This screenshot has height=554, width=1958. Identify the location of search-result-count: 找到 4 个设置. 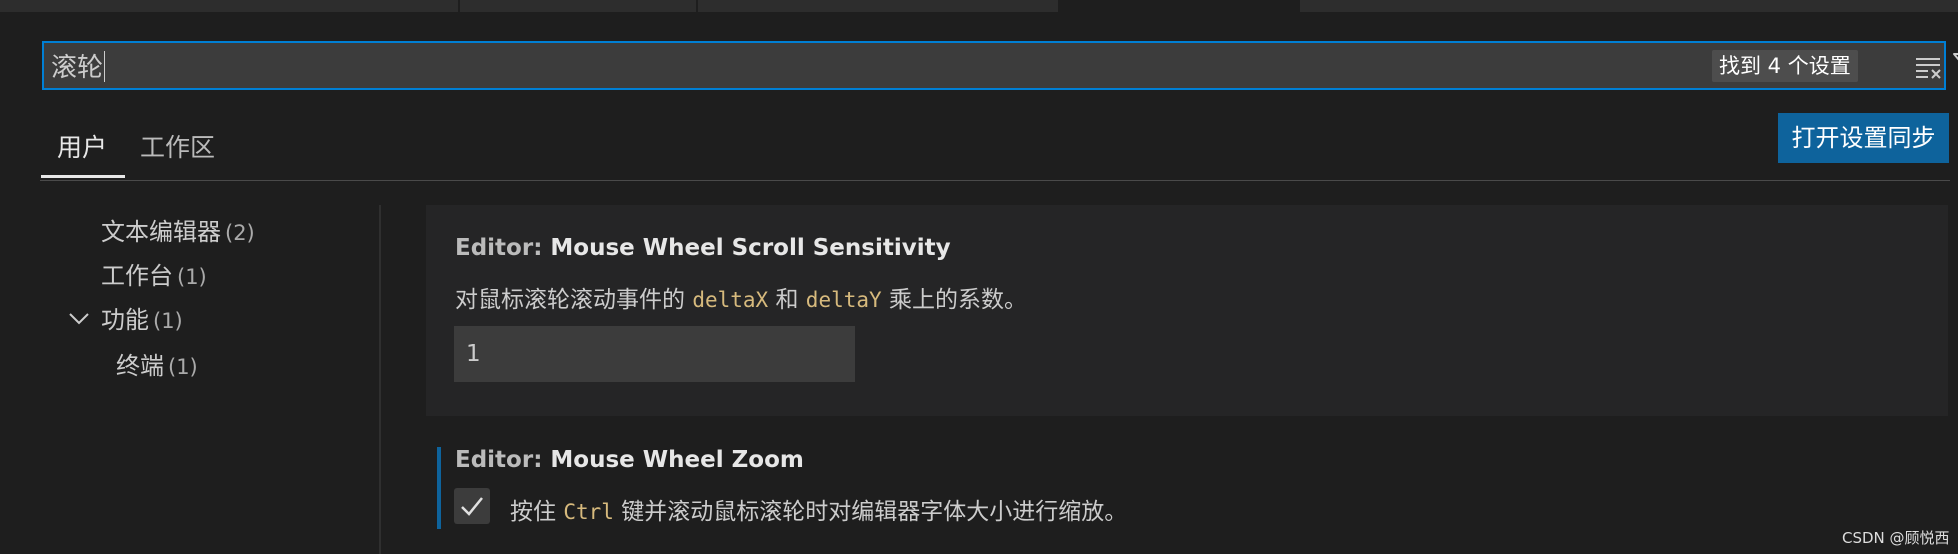
(1785, 66).